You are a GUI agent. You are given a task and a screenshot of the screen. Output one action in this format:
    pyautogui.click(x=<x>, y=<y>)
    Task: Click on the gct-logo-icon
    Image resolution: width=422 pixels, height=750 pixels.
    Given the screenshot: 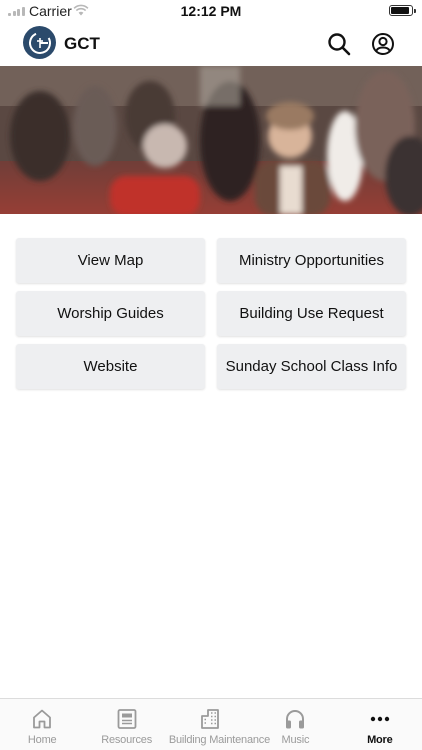 What is the action you would take?
    pyautogui.click(x=39, y=42)
    